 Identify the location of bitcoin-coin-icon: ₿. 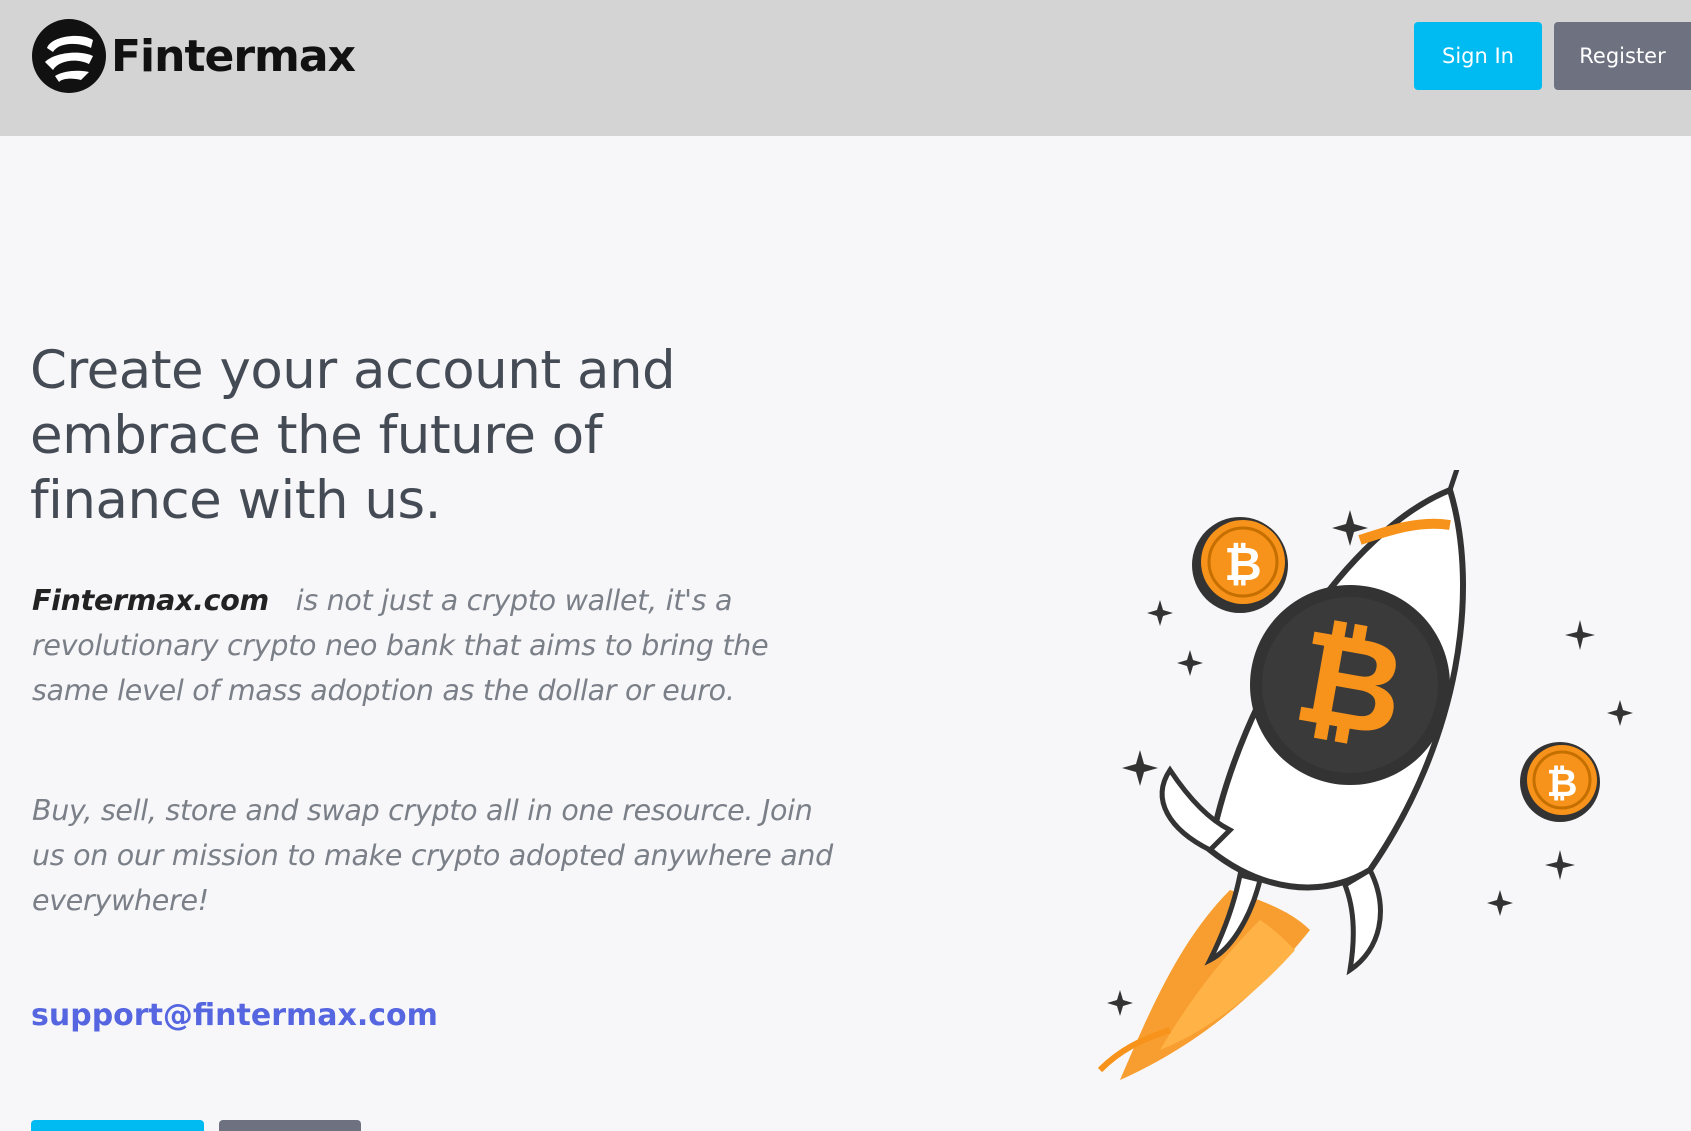
(1240, 565).